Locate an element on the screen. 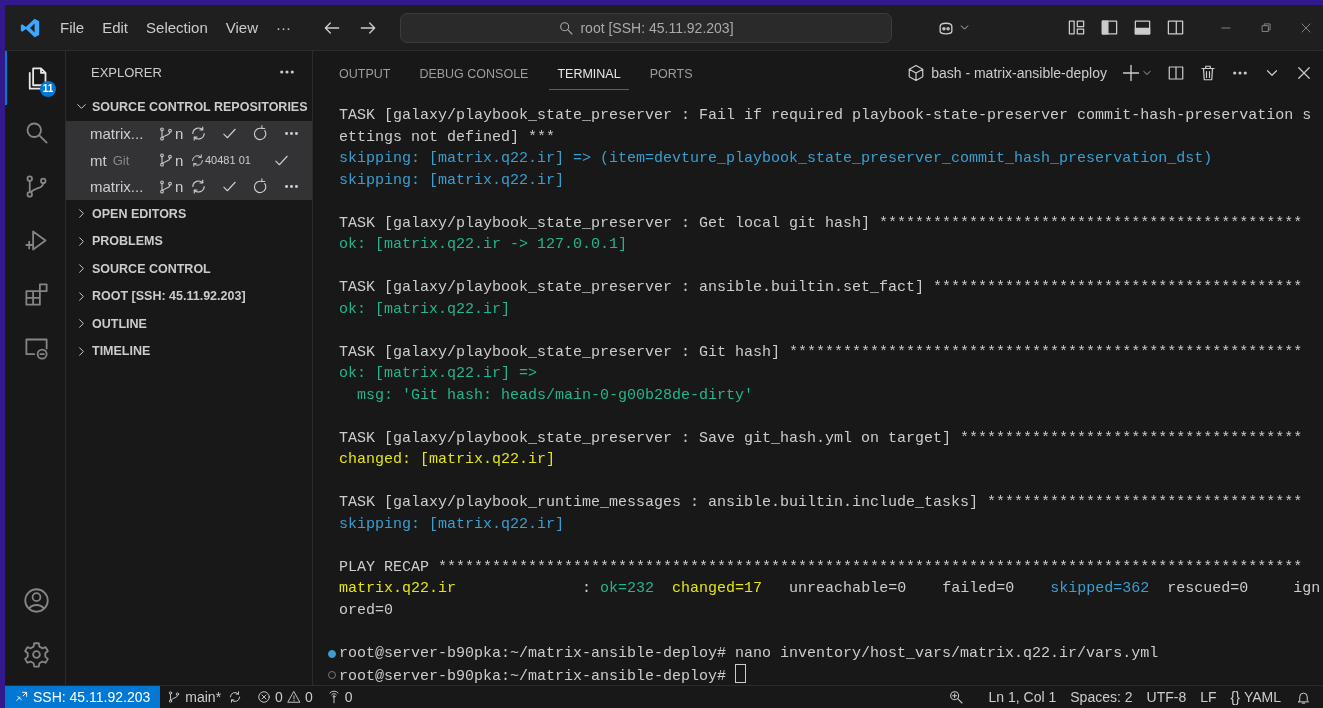 Image resolution: width=1323 pixels, height=708 pixels. trash-icon is located at coordinates (1208, 73).